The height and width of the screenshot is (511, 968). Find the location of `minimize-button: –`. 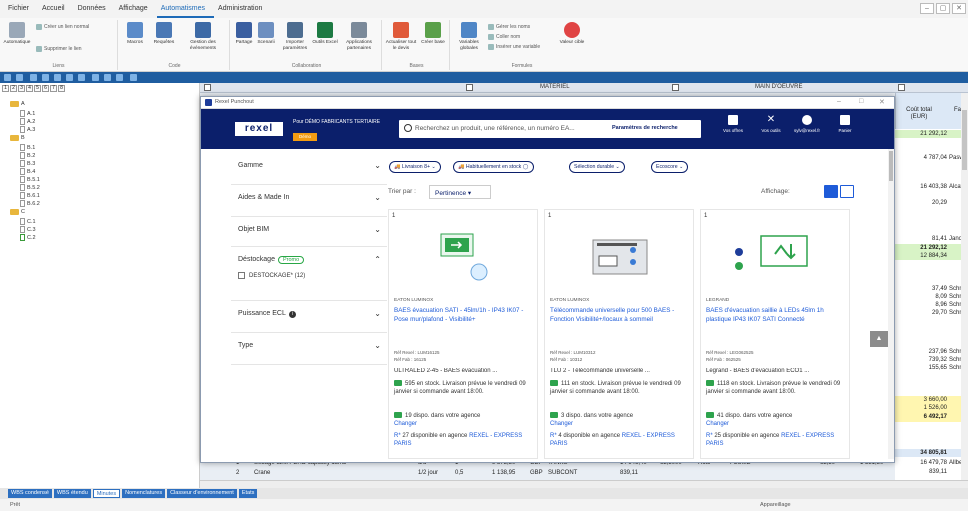

minimize-button: – is located at coordinates (927, 8).